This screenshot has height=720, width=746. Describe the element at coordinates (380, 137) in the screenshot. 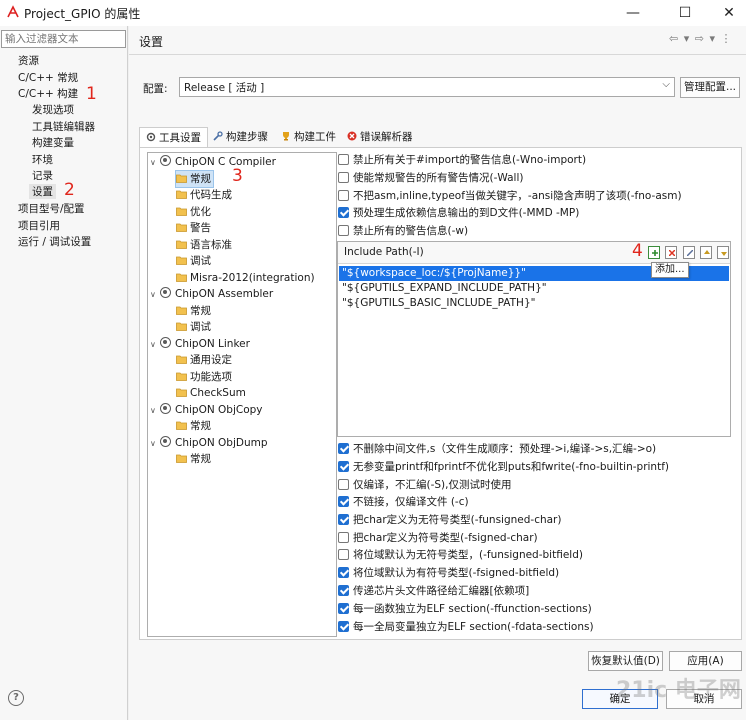

I see `tab-error-parsers: 错误解析器` at that location.